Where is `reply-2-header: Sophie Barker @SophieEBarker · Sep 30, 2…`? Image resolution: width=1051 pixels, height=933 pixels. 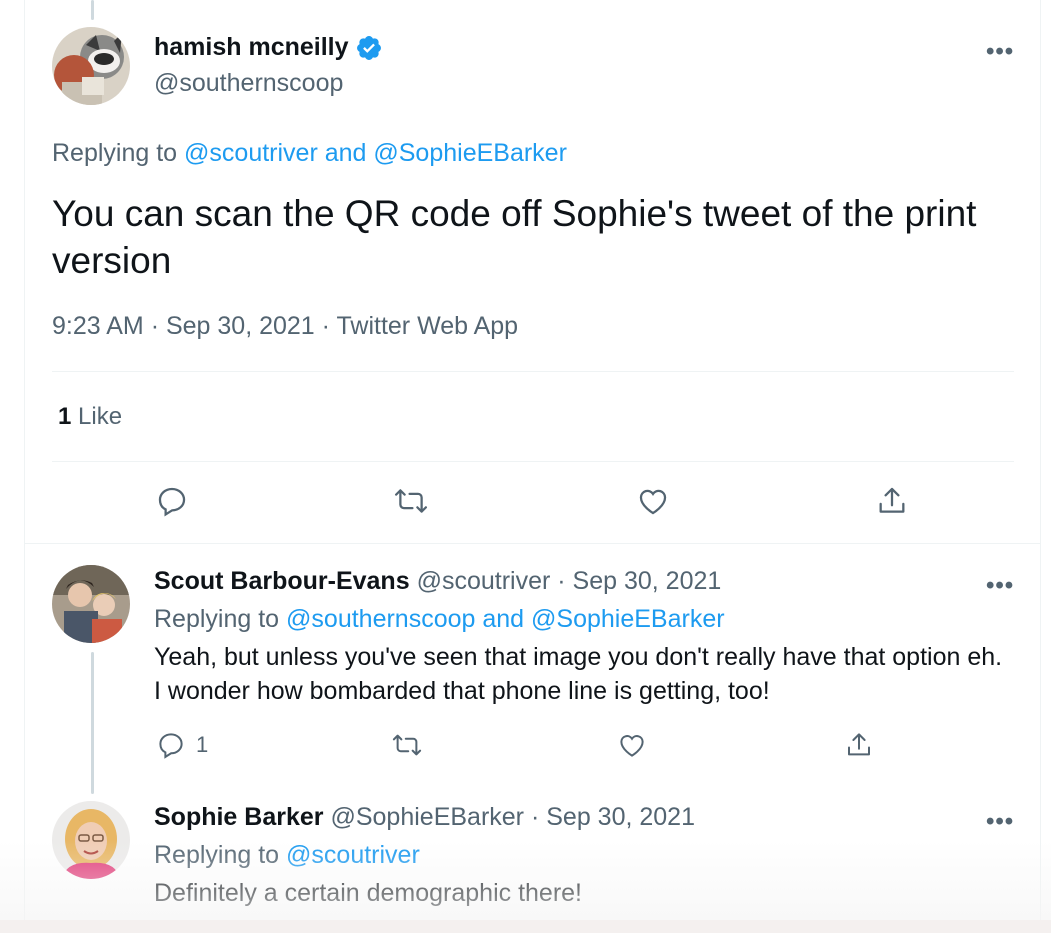
reply-2-header: Sophie Barker @SophieEBarker · Sep 30, 2… is located at coordinates (424, 817).